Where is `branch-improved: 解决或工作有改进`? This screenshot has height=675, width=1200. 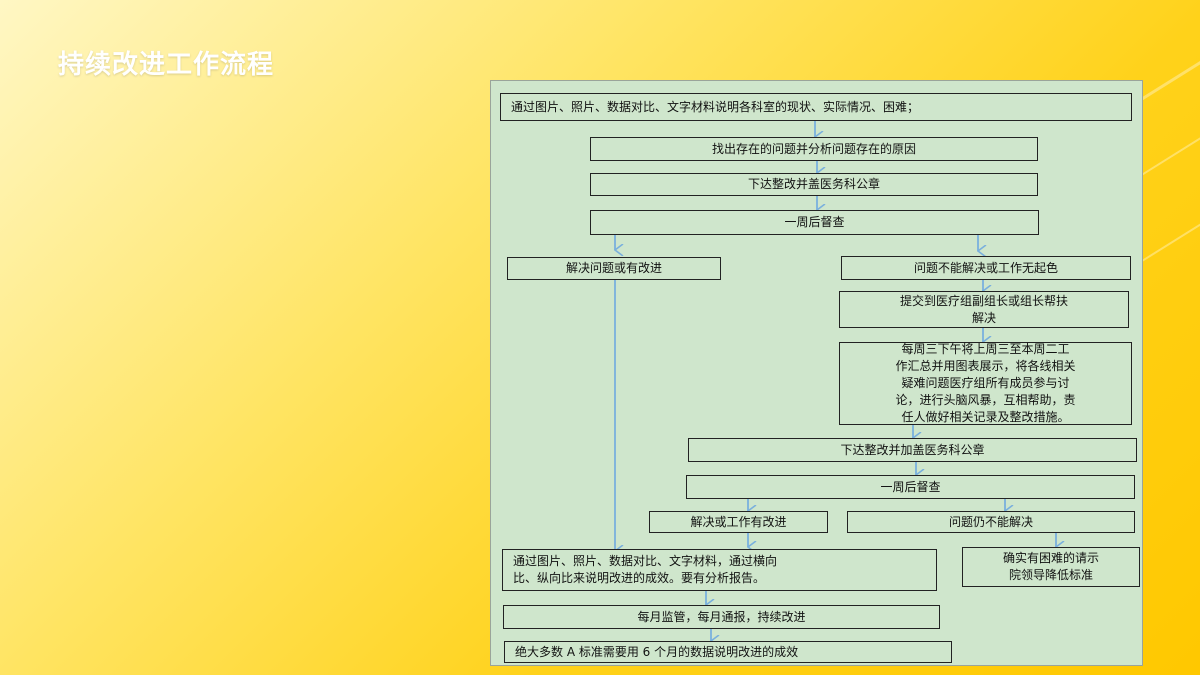 branch-improved: 解决或工作有改进 is located at coordinates (738, 522).